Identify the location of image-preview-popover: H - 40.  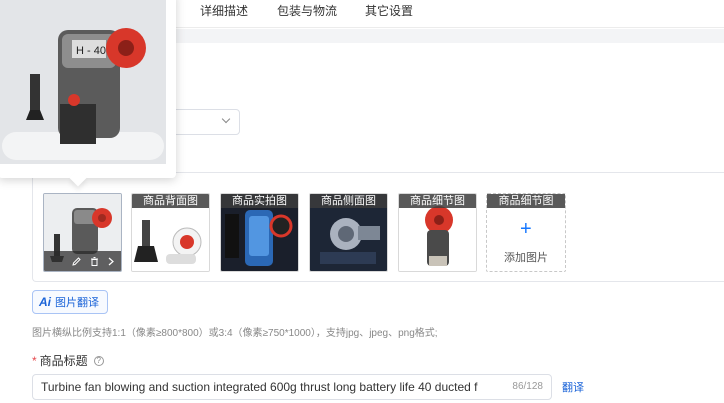
(88, 93).